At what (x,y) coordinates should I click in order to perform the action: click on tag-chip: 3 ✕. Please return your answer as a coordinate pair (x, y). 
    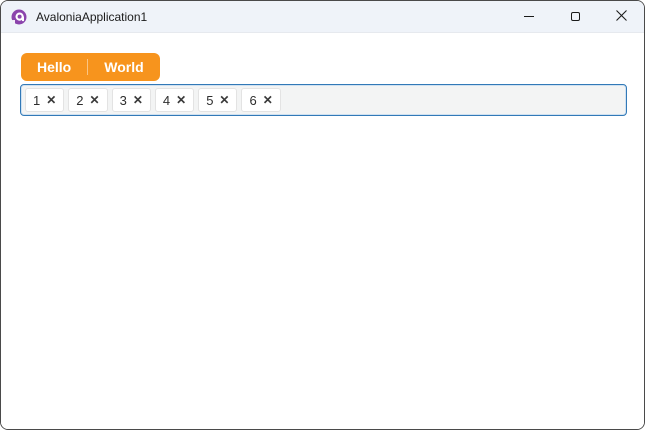
    Looking at the image, I should click on (131, 100).